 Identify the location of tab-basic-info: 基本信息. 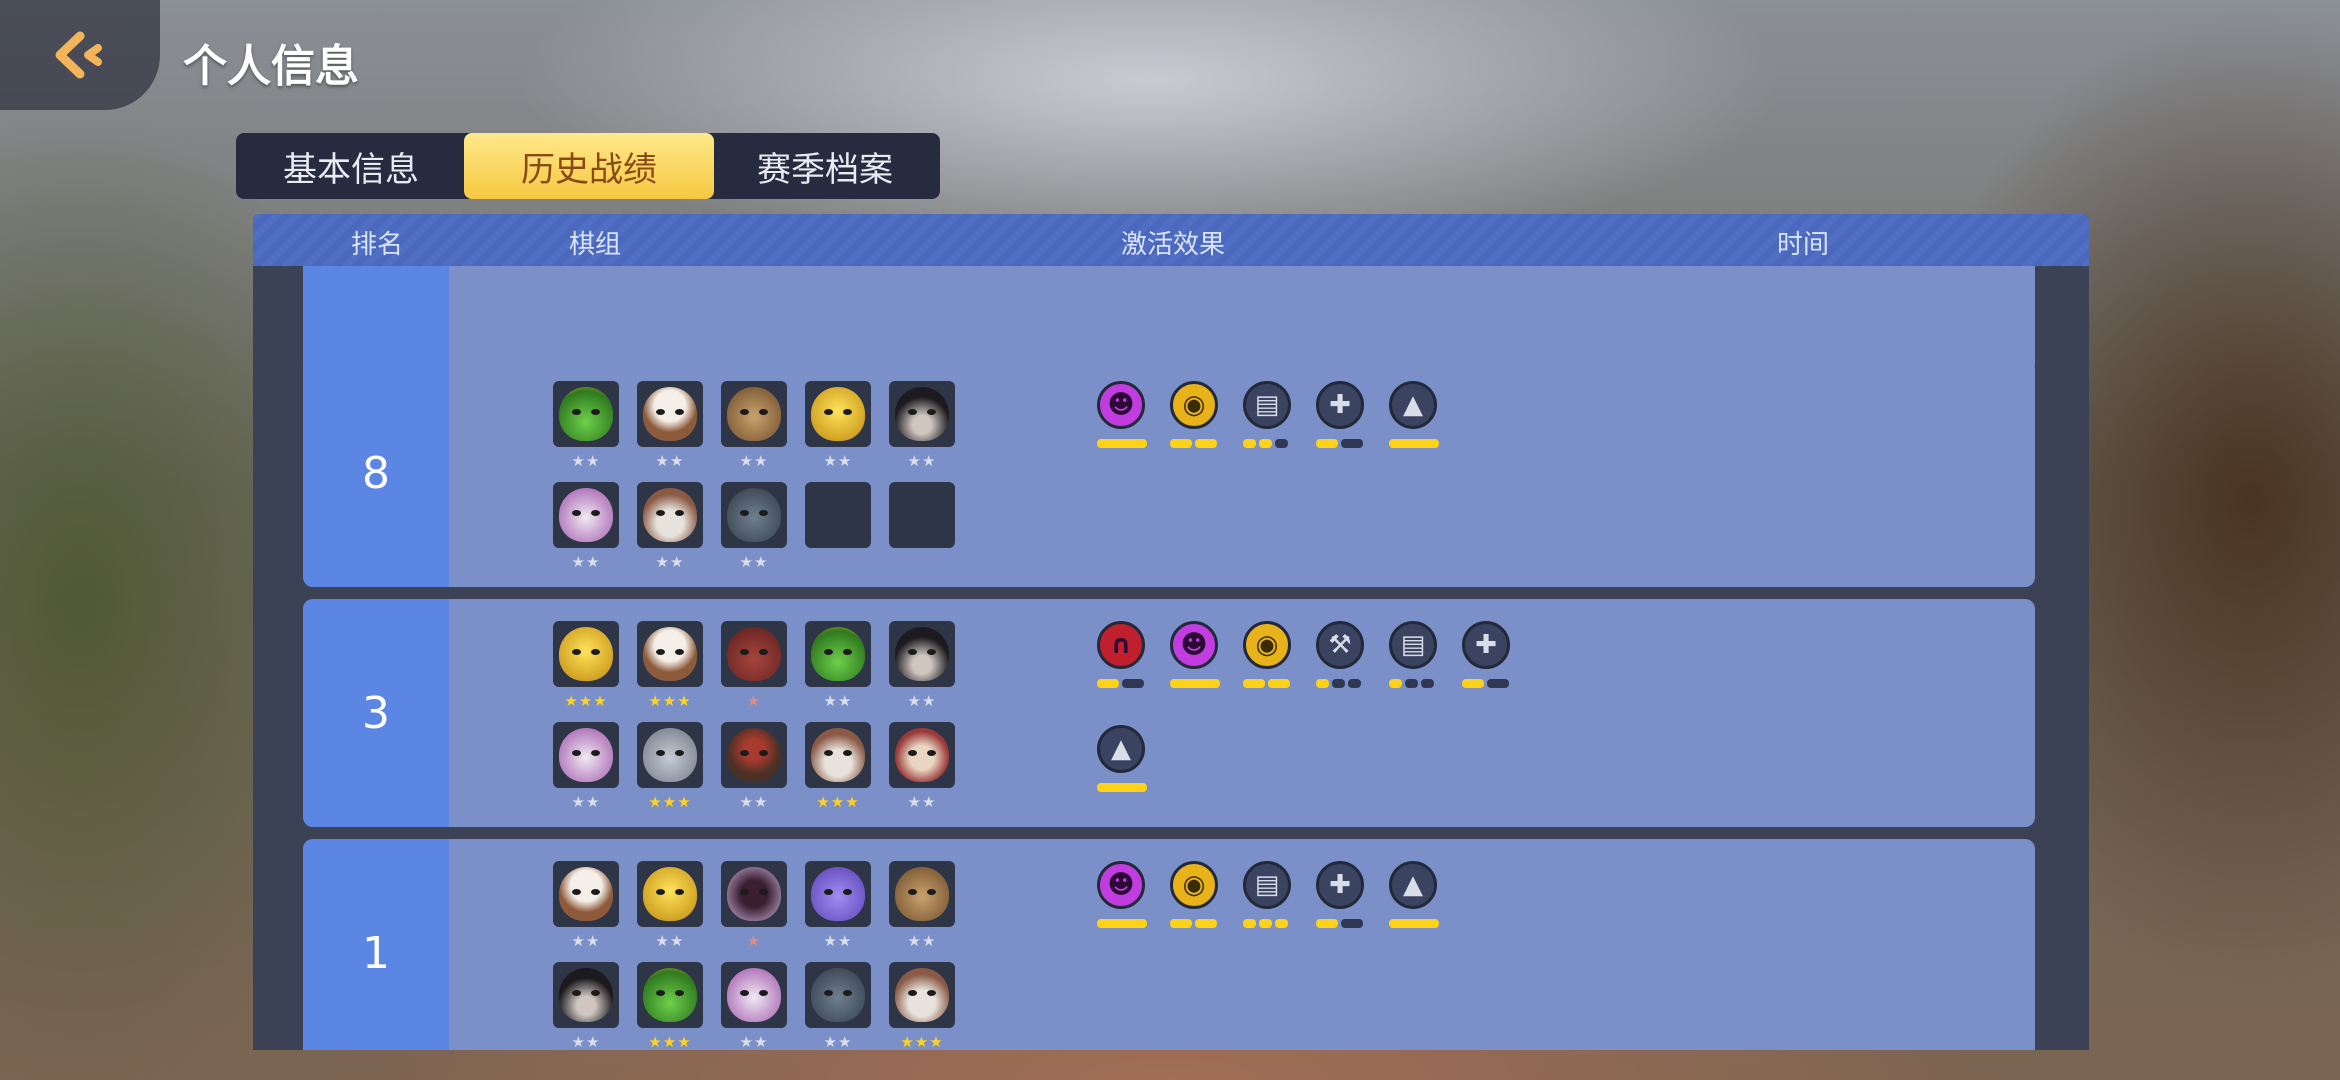
(351, 166).